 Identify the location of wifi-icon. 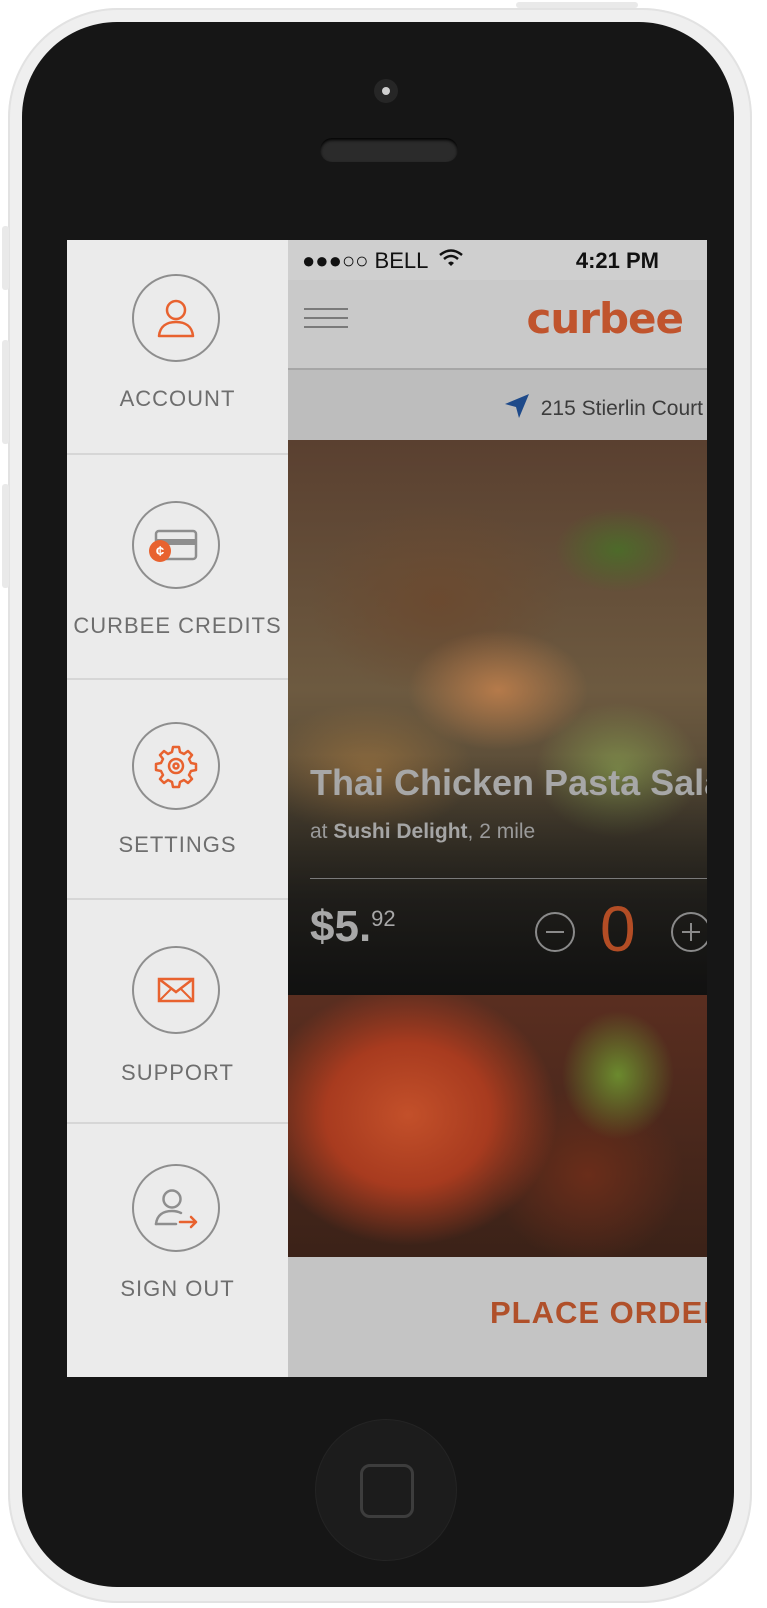
(451, 261).